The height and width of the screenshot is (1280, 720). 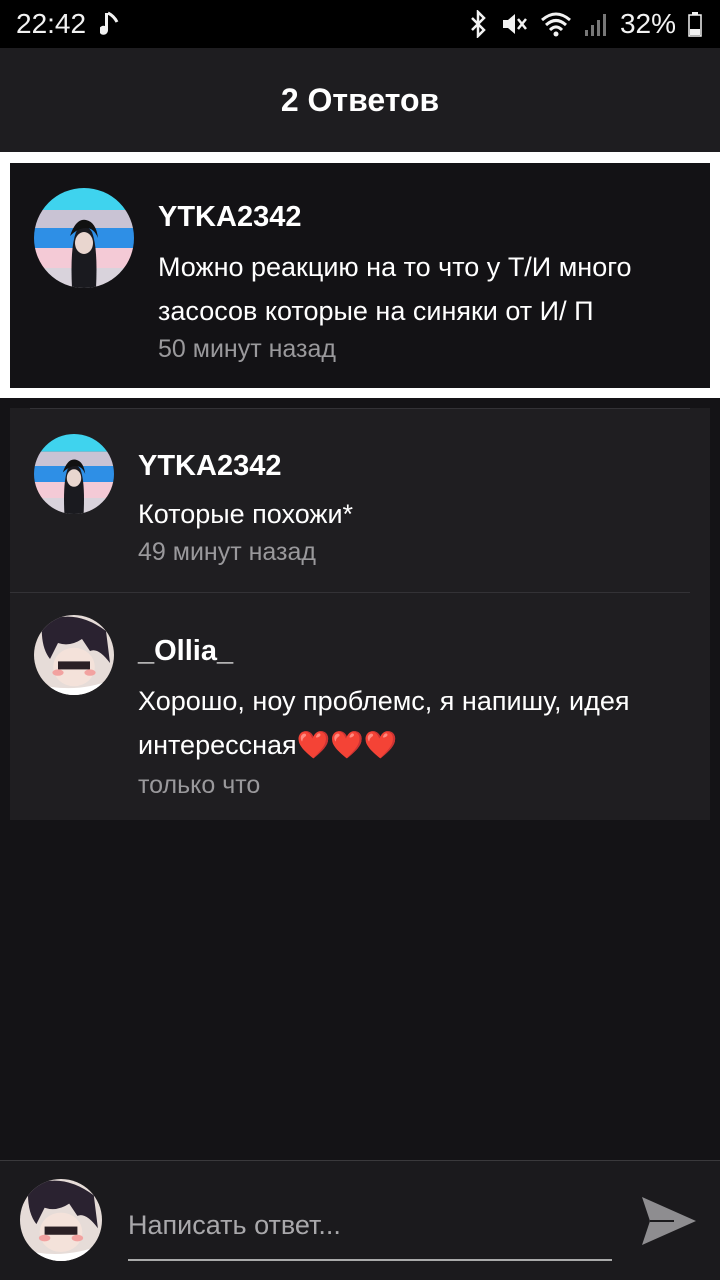 What do you see at coordinates (247, 349) in the screenshot?
I see `comment-timestamp: 50 минут назад` at bounding box center [247, 349].